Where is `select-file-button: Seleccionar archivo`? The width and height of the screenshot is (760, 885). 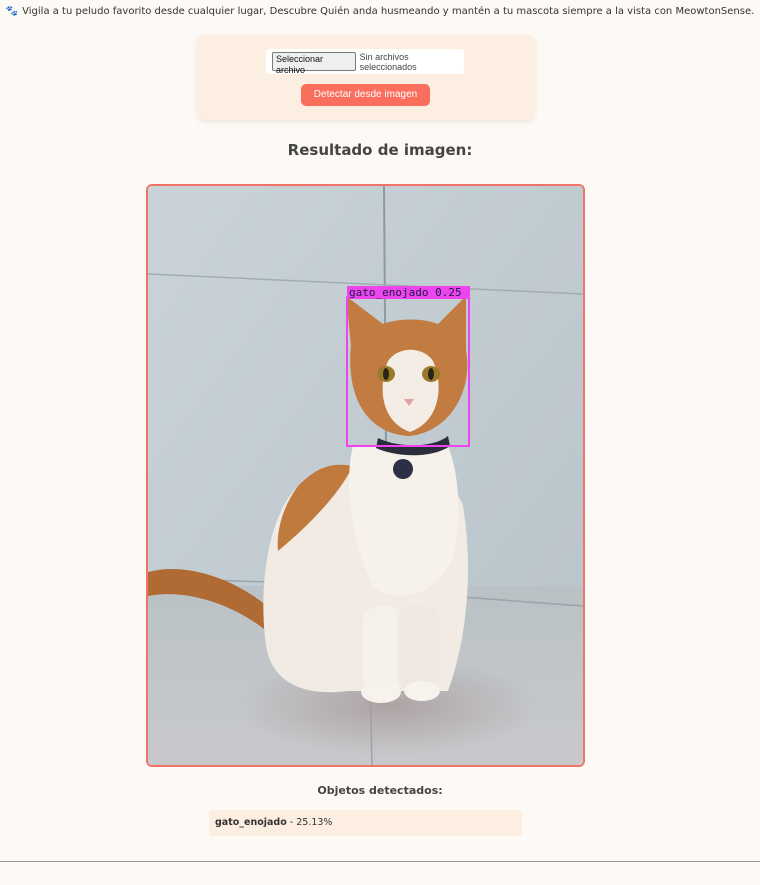
select-file-button: Seleccionar archivo is located at coordinates (314, 63).